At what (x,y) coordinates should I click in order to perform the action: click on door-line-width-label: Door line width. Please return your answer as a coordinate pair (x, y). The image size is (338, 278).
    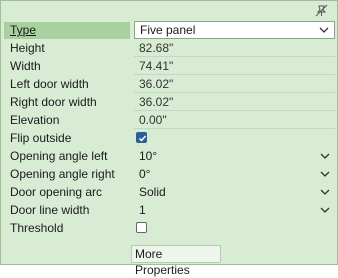
    Looking at the image, I should click on (50, 210).